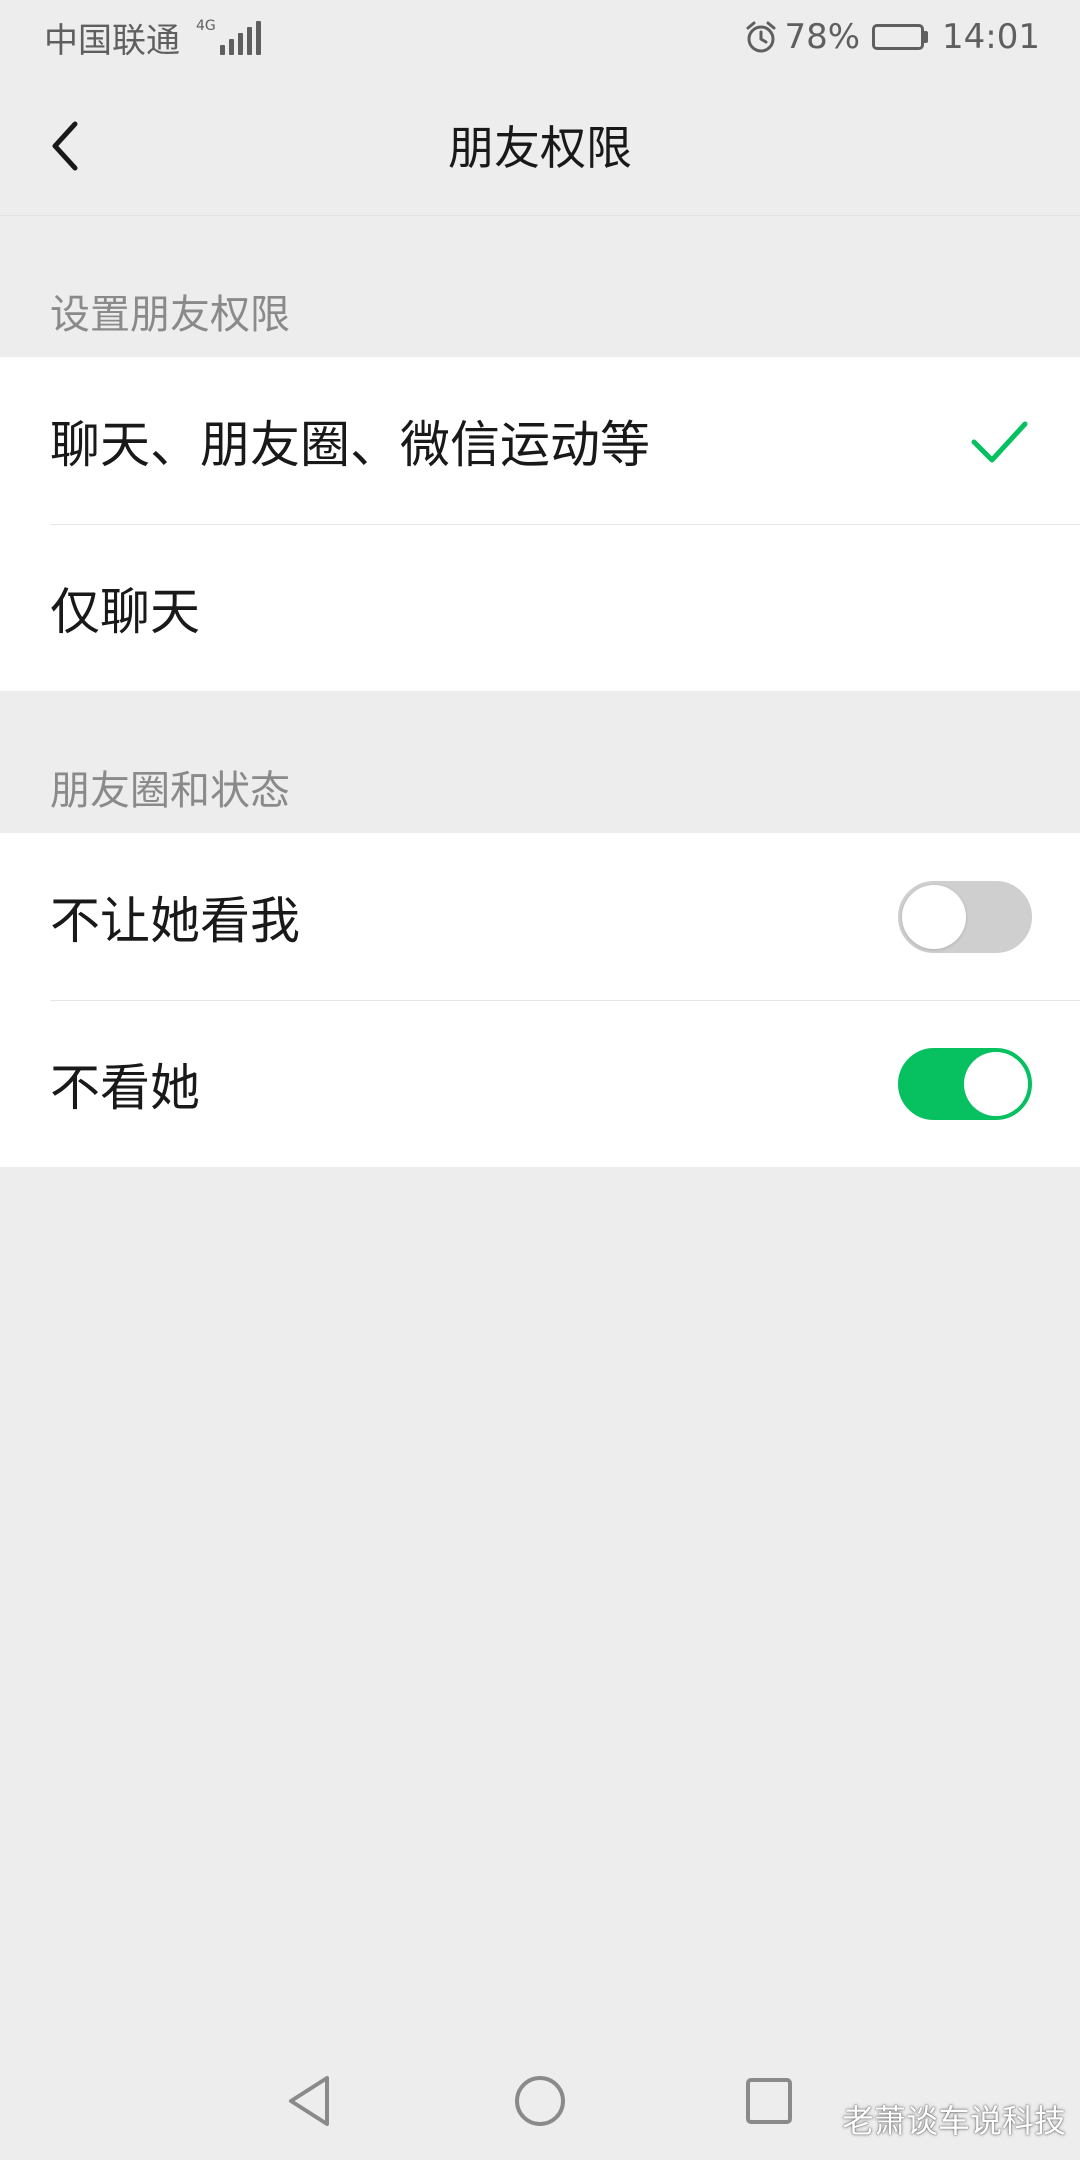  What do you see at coordinates (350, 444) in the screenshot?
I see `option-label: 聊天、朋友圈、微信运动等` at bounding box center [350, 444].